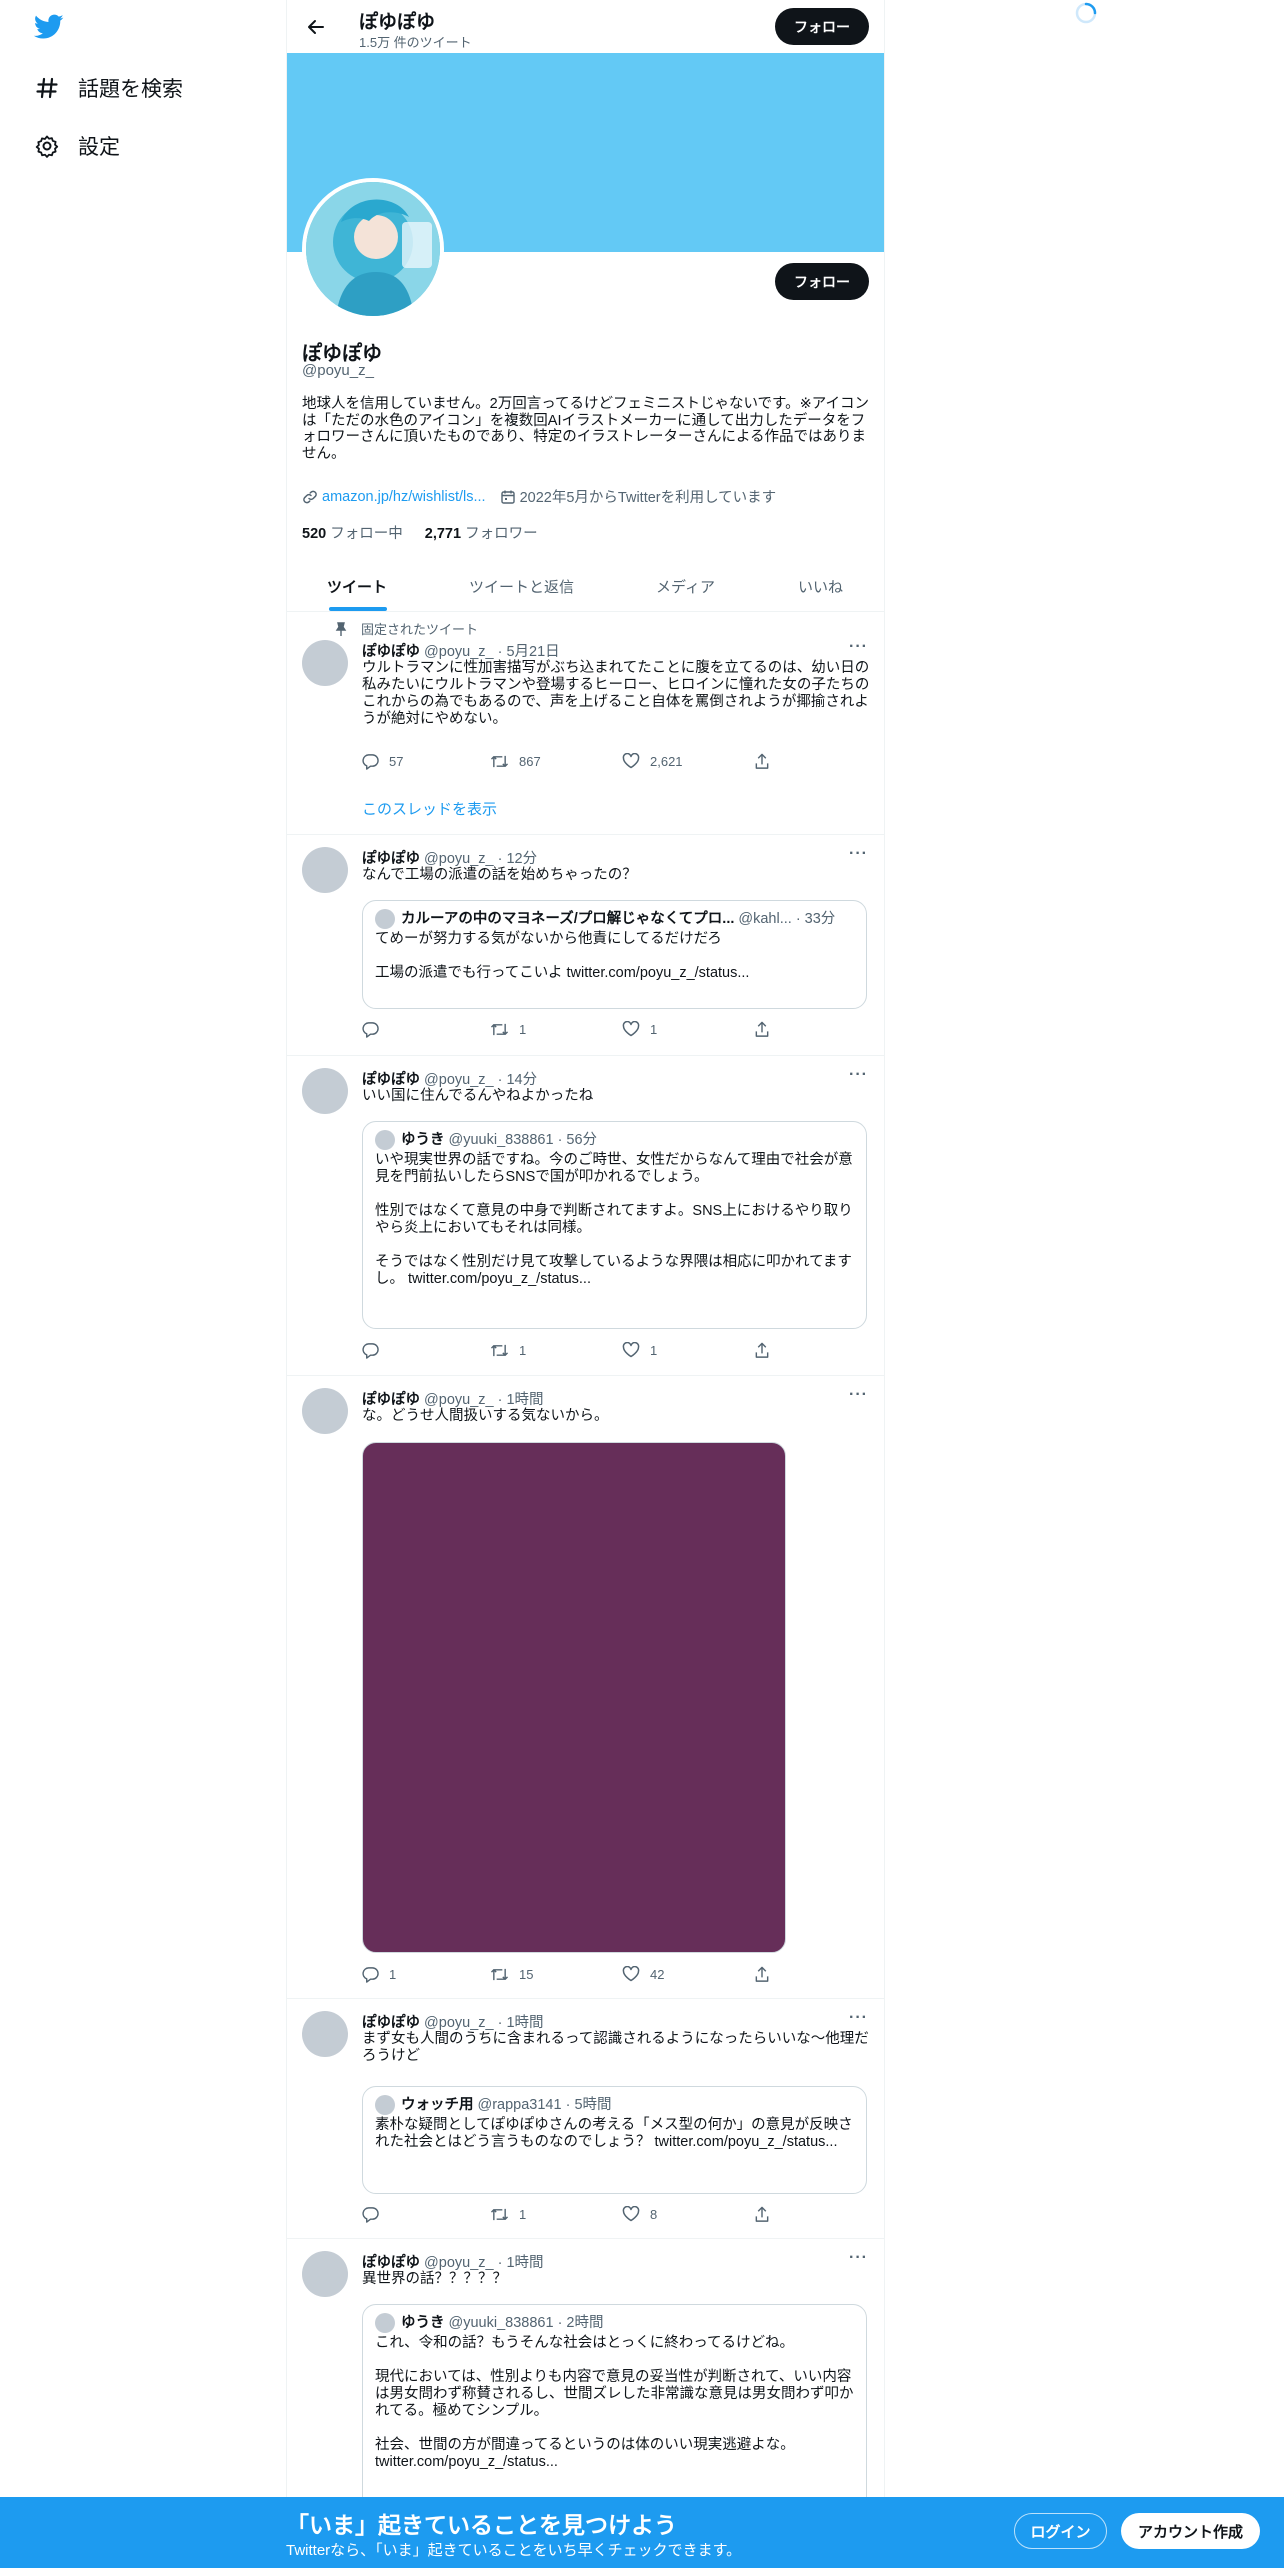  I want to click on quoted-author-name: ゆうき, so click(423, 1139).